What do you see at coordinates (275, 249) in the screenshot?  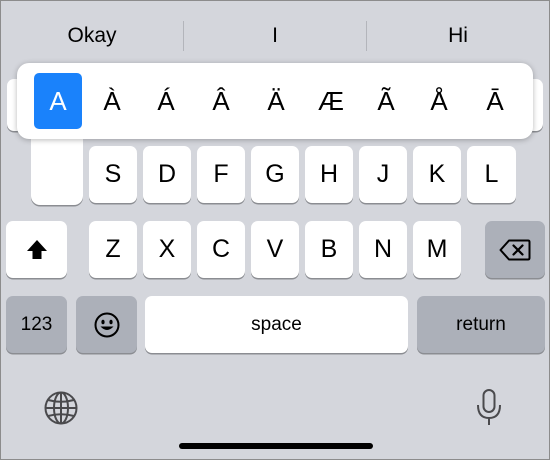 I see `key-v: V` at bounding box center [275, 249].